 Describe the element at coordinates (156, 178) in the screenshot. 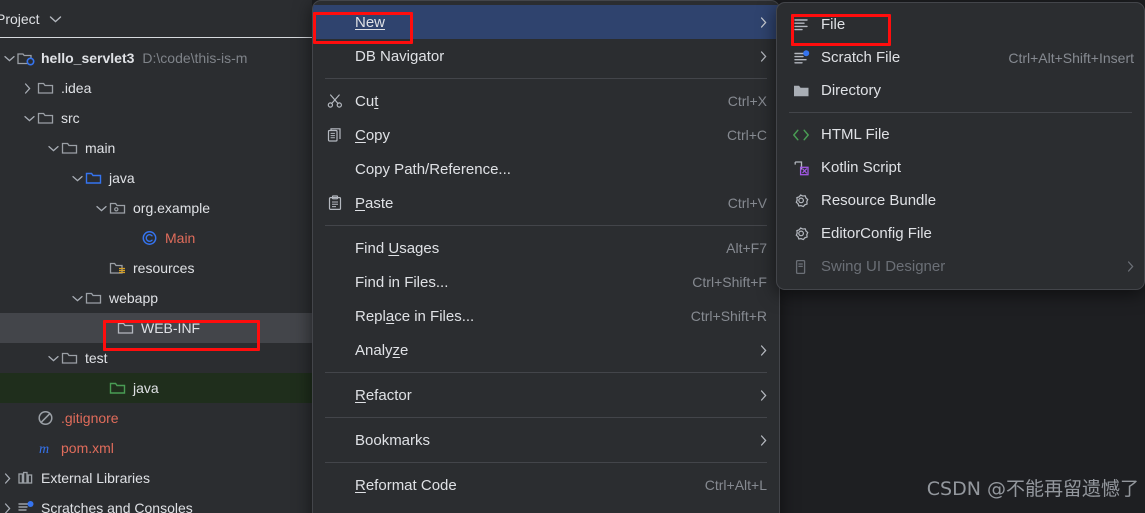

I see `tree-row-java-source: java` at that location.